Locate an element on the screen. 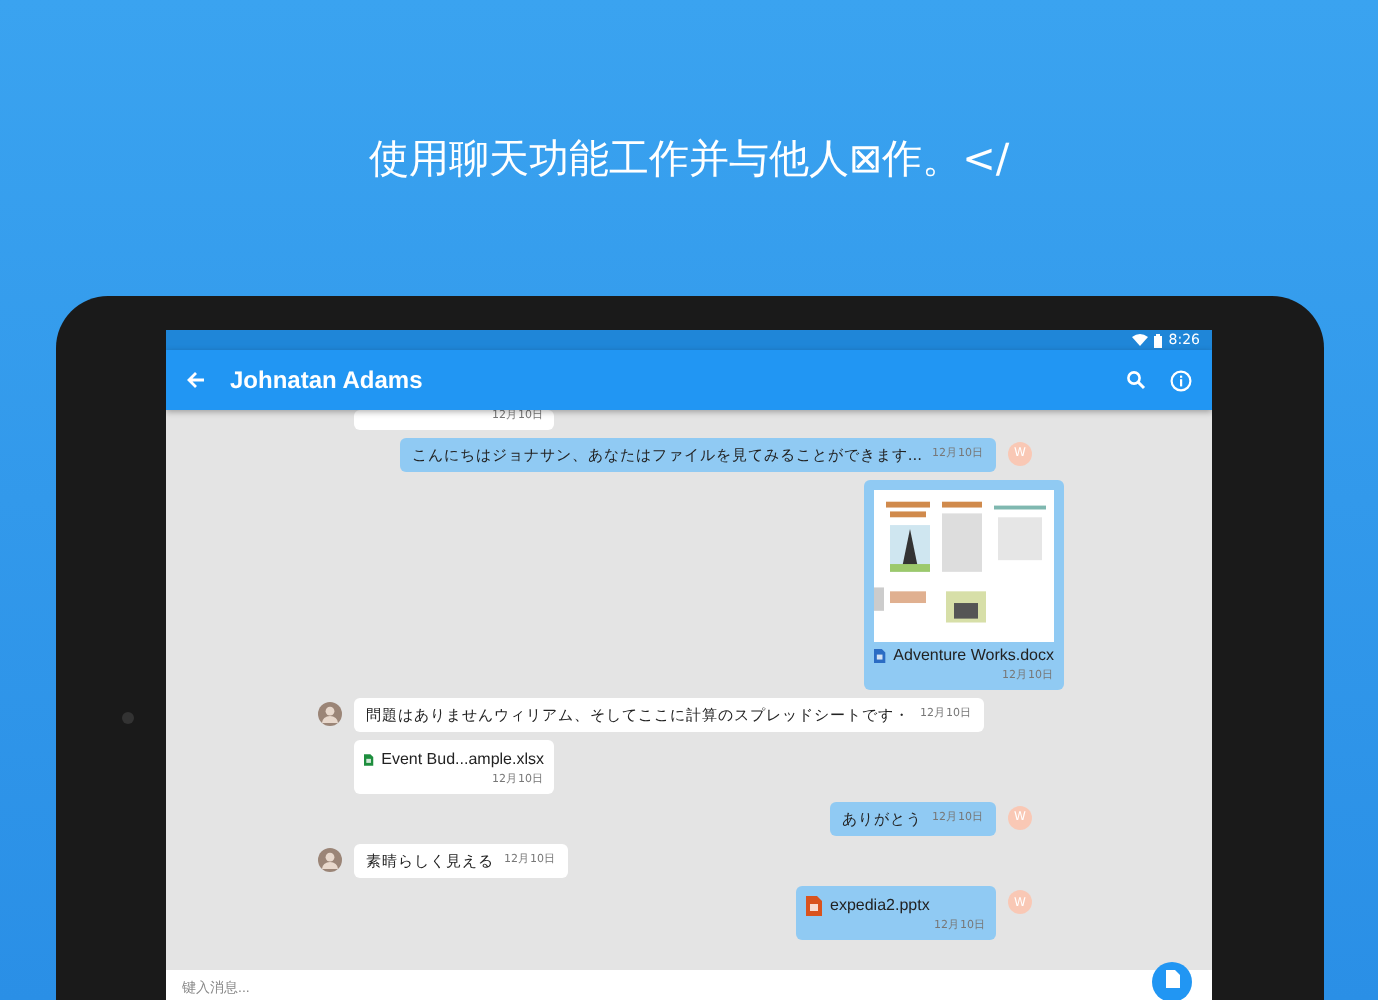 Image resolution: width=1378 pixels, height=1000 pixels. battery-icon is located at coordinates (1158, 340).